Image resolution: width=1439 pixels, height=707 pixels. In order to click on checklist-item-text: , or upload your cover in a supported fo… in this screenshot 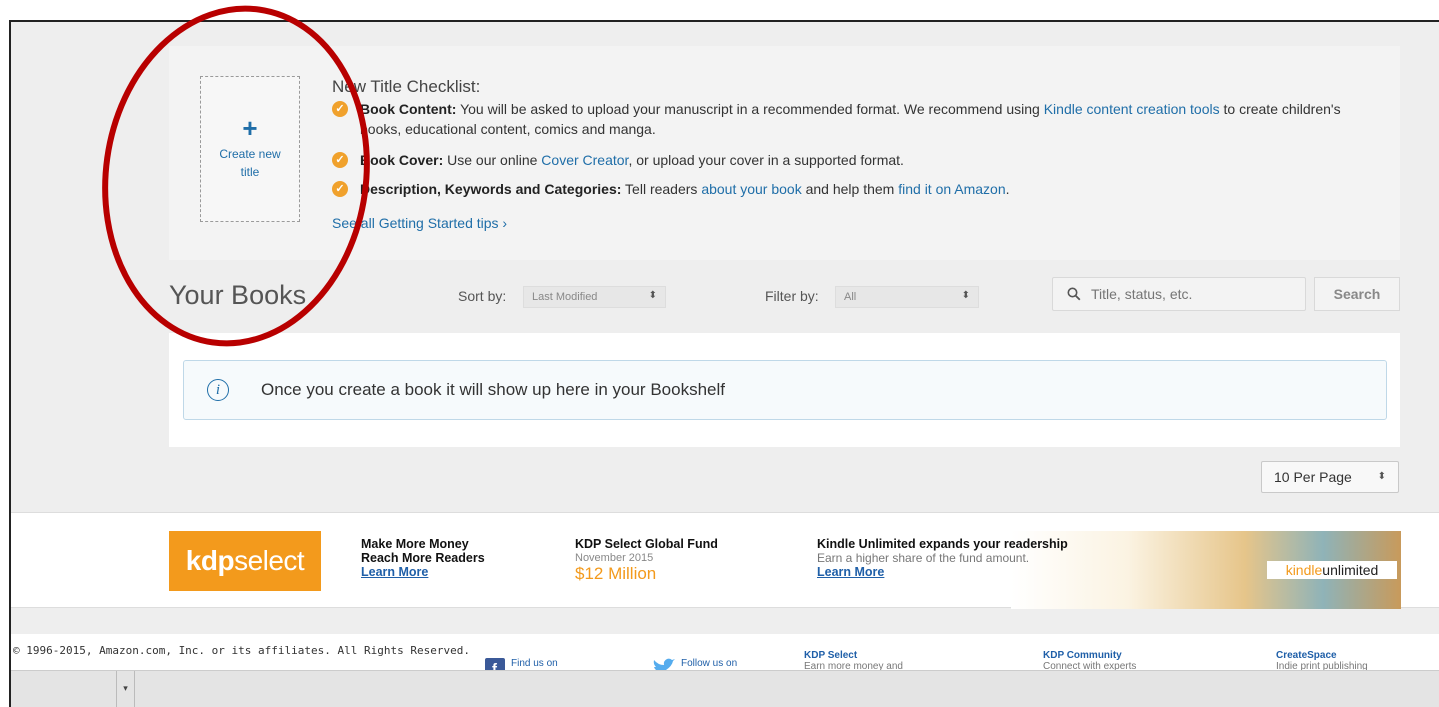, I will do `click(766, 160)`.